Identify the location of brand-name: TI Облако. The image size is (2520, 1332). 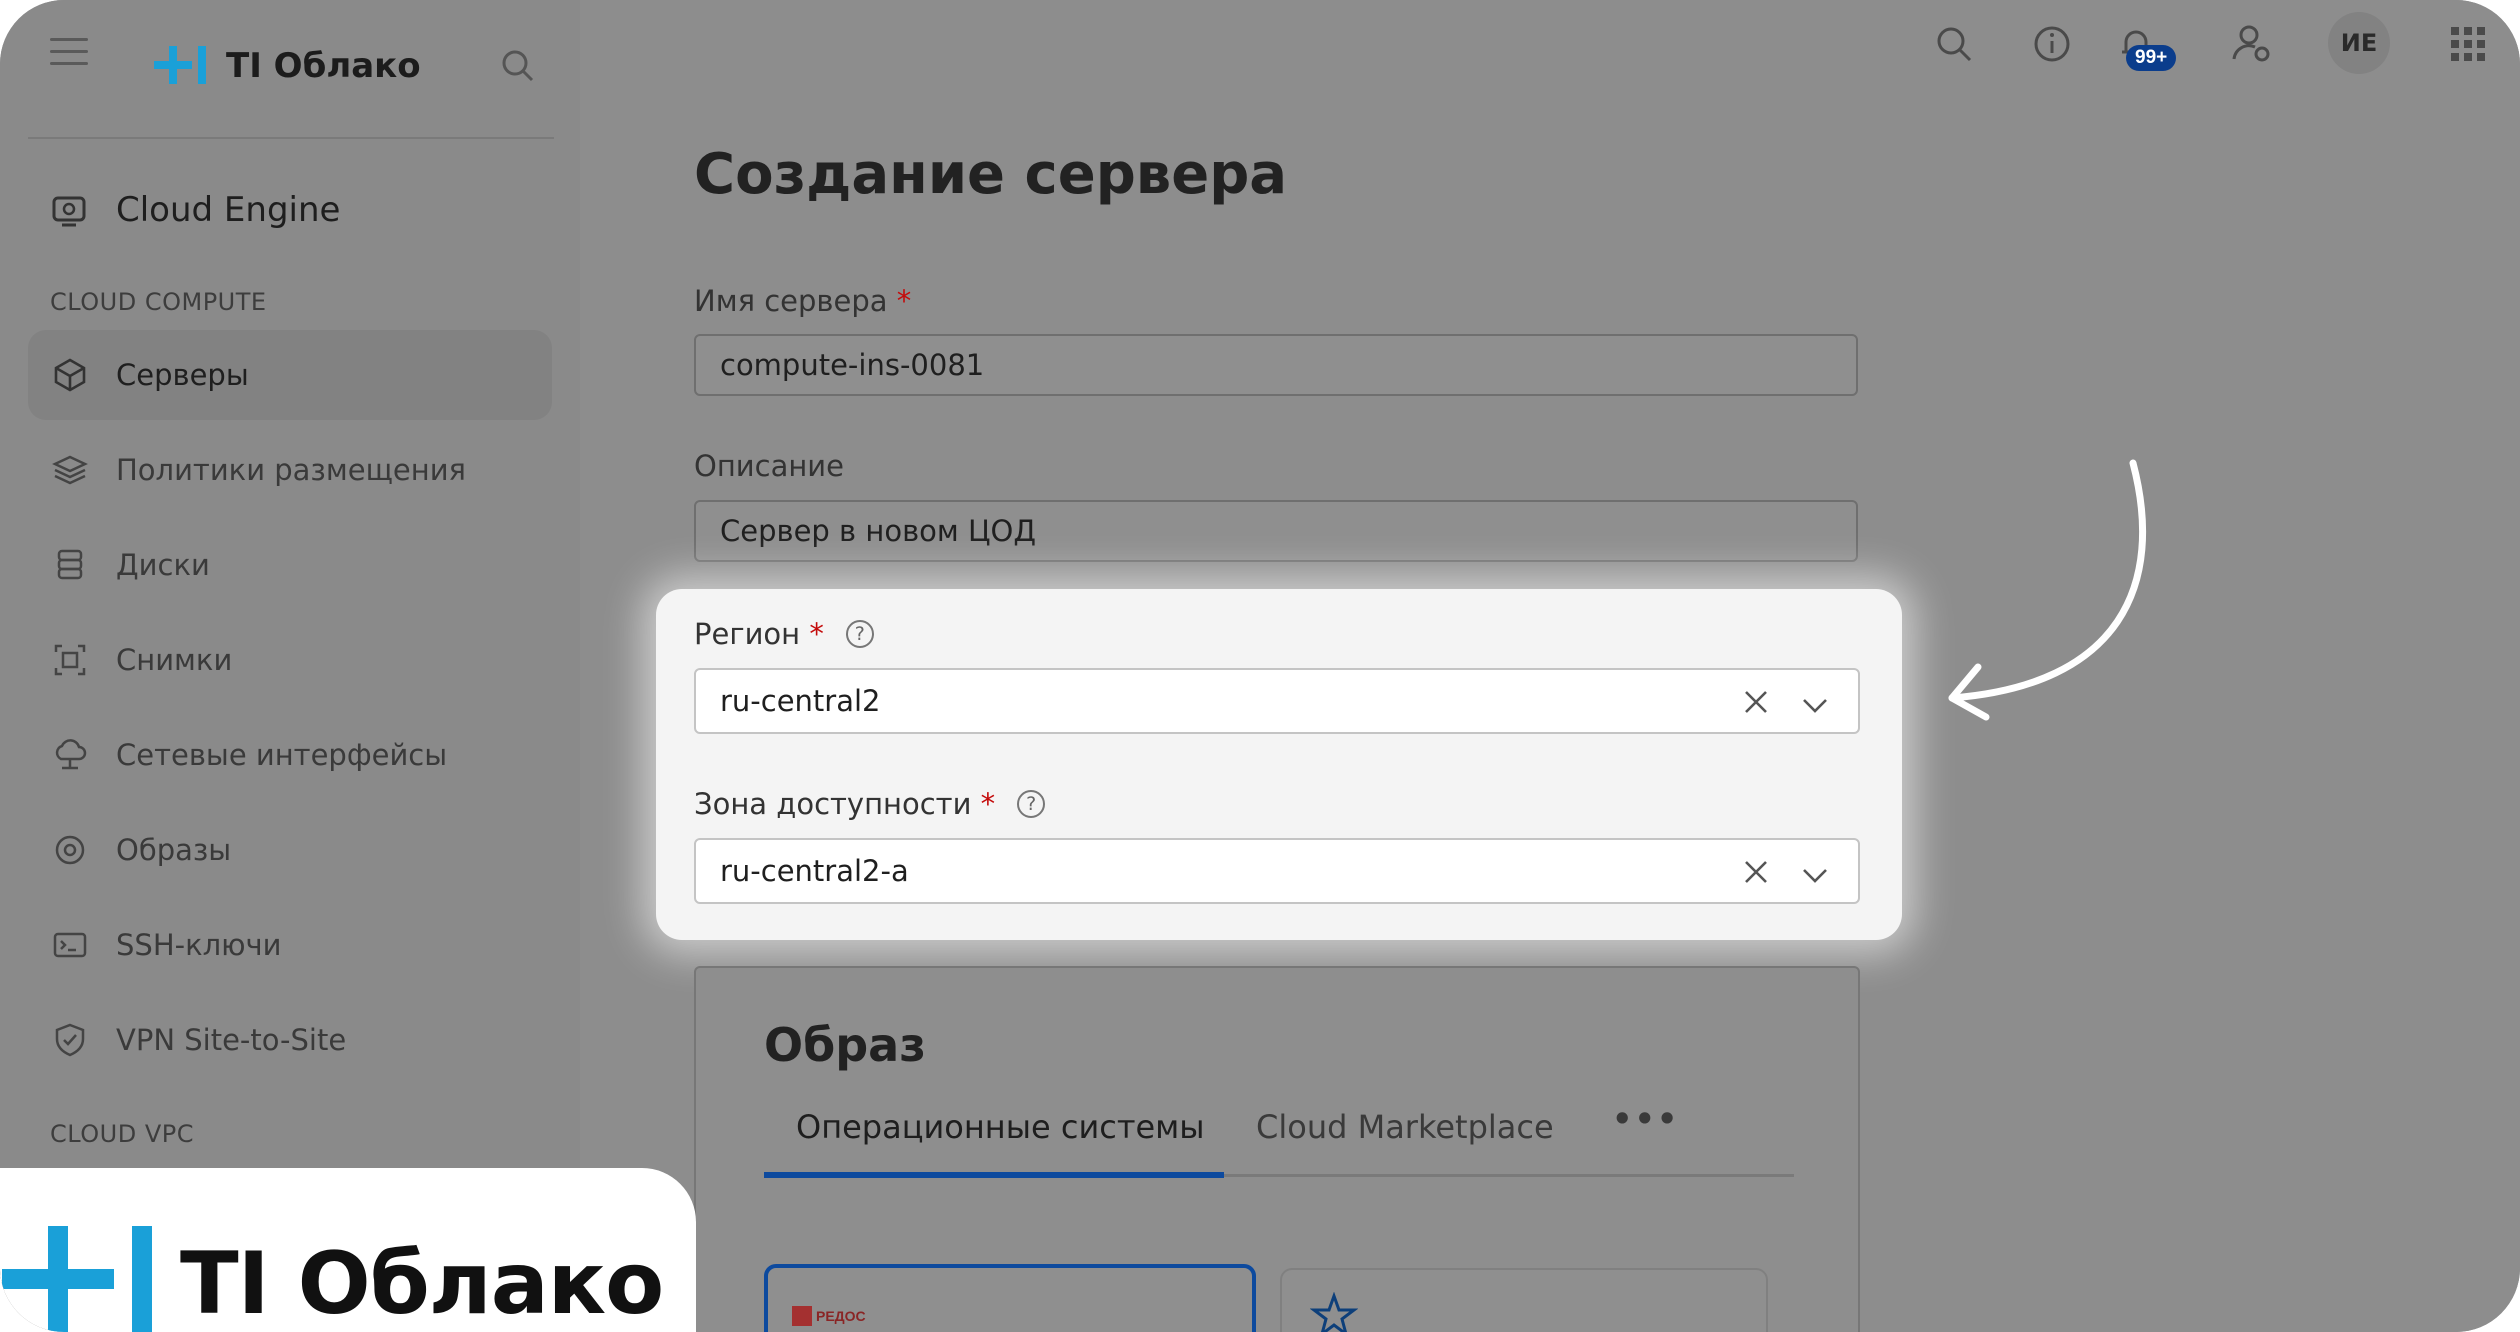
(323, 66).